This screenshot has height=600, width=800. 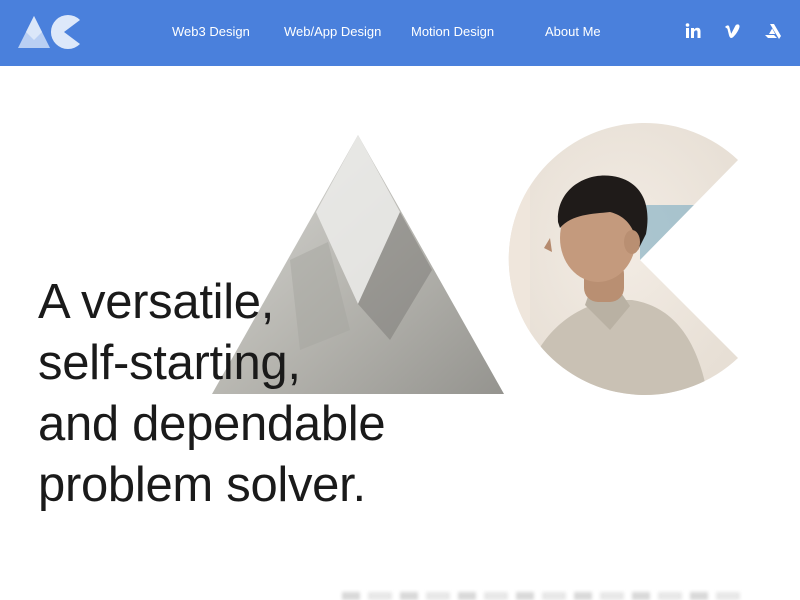 I want to click on headline-line-4: problem solver., so click(x=202, y=485).